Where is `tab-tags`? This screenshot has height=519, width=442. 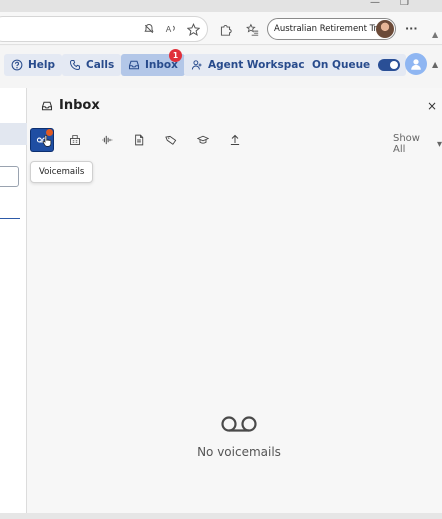 tab-tags is located at coordinates (171, 140).